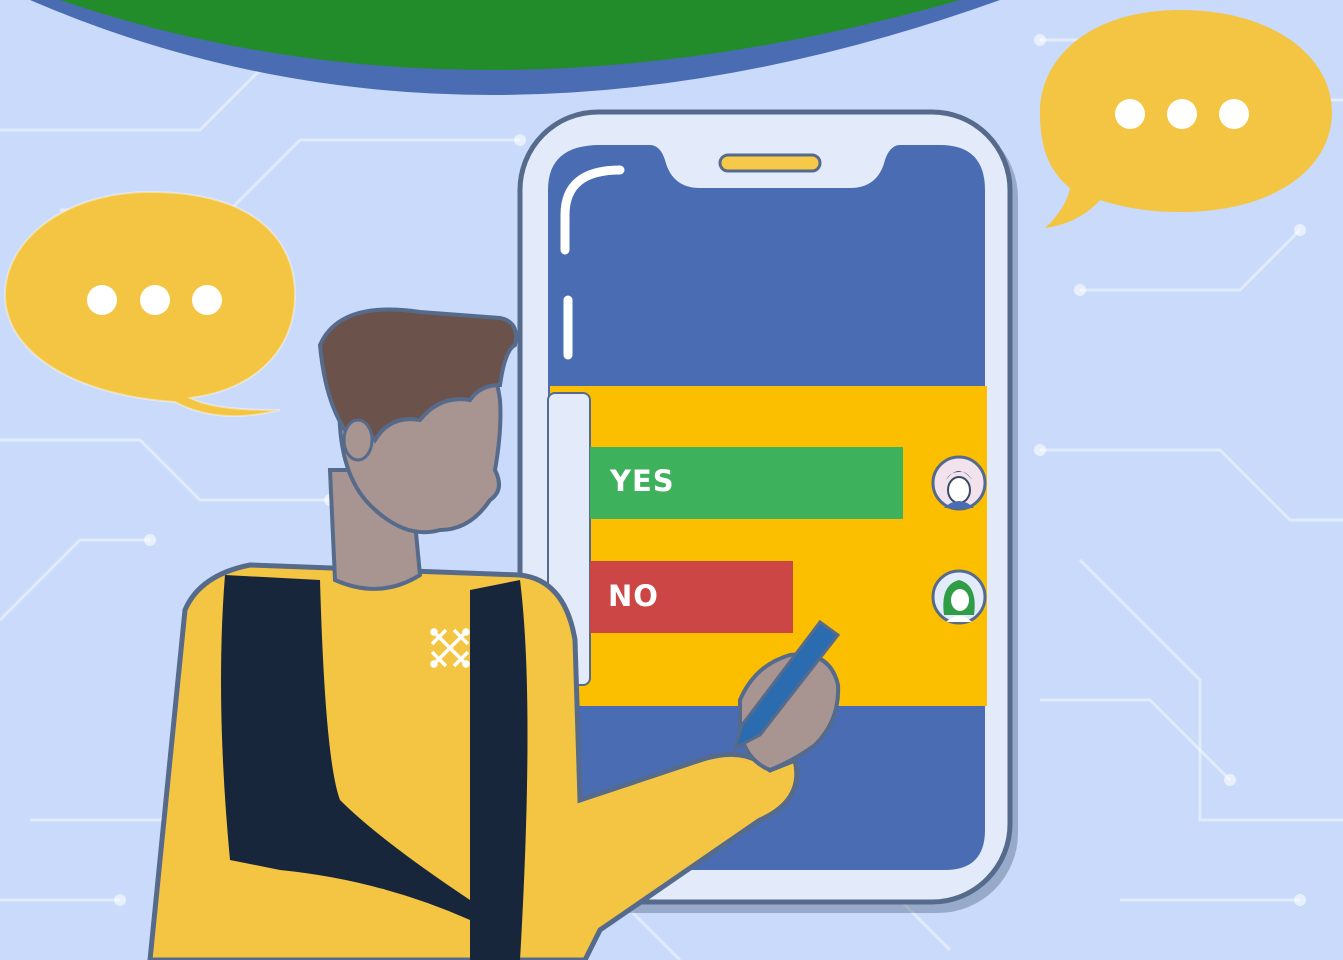  I want to click on female-avatar-icon, so click(959, 597).